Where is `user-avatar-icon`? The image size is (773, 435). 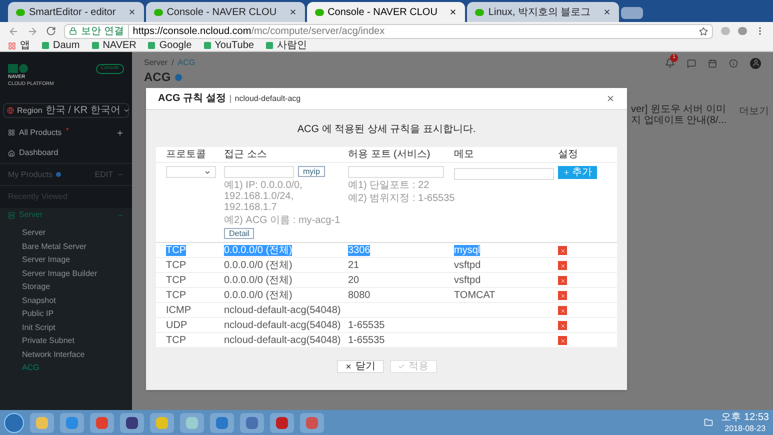 user-avatar-icon is located at coordinates (755, 63).